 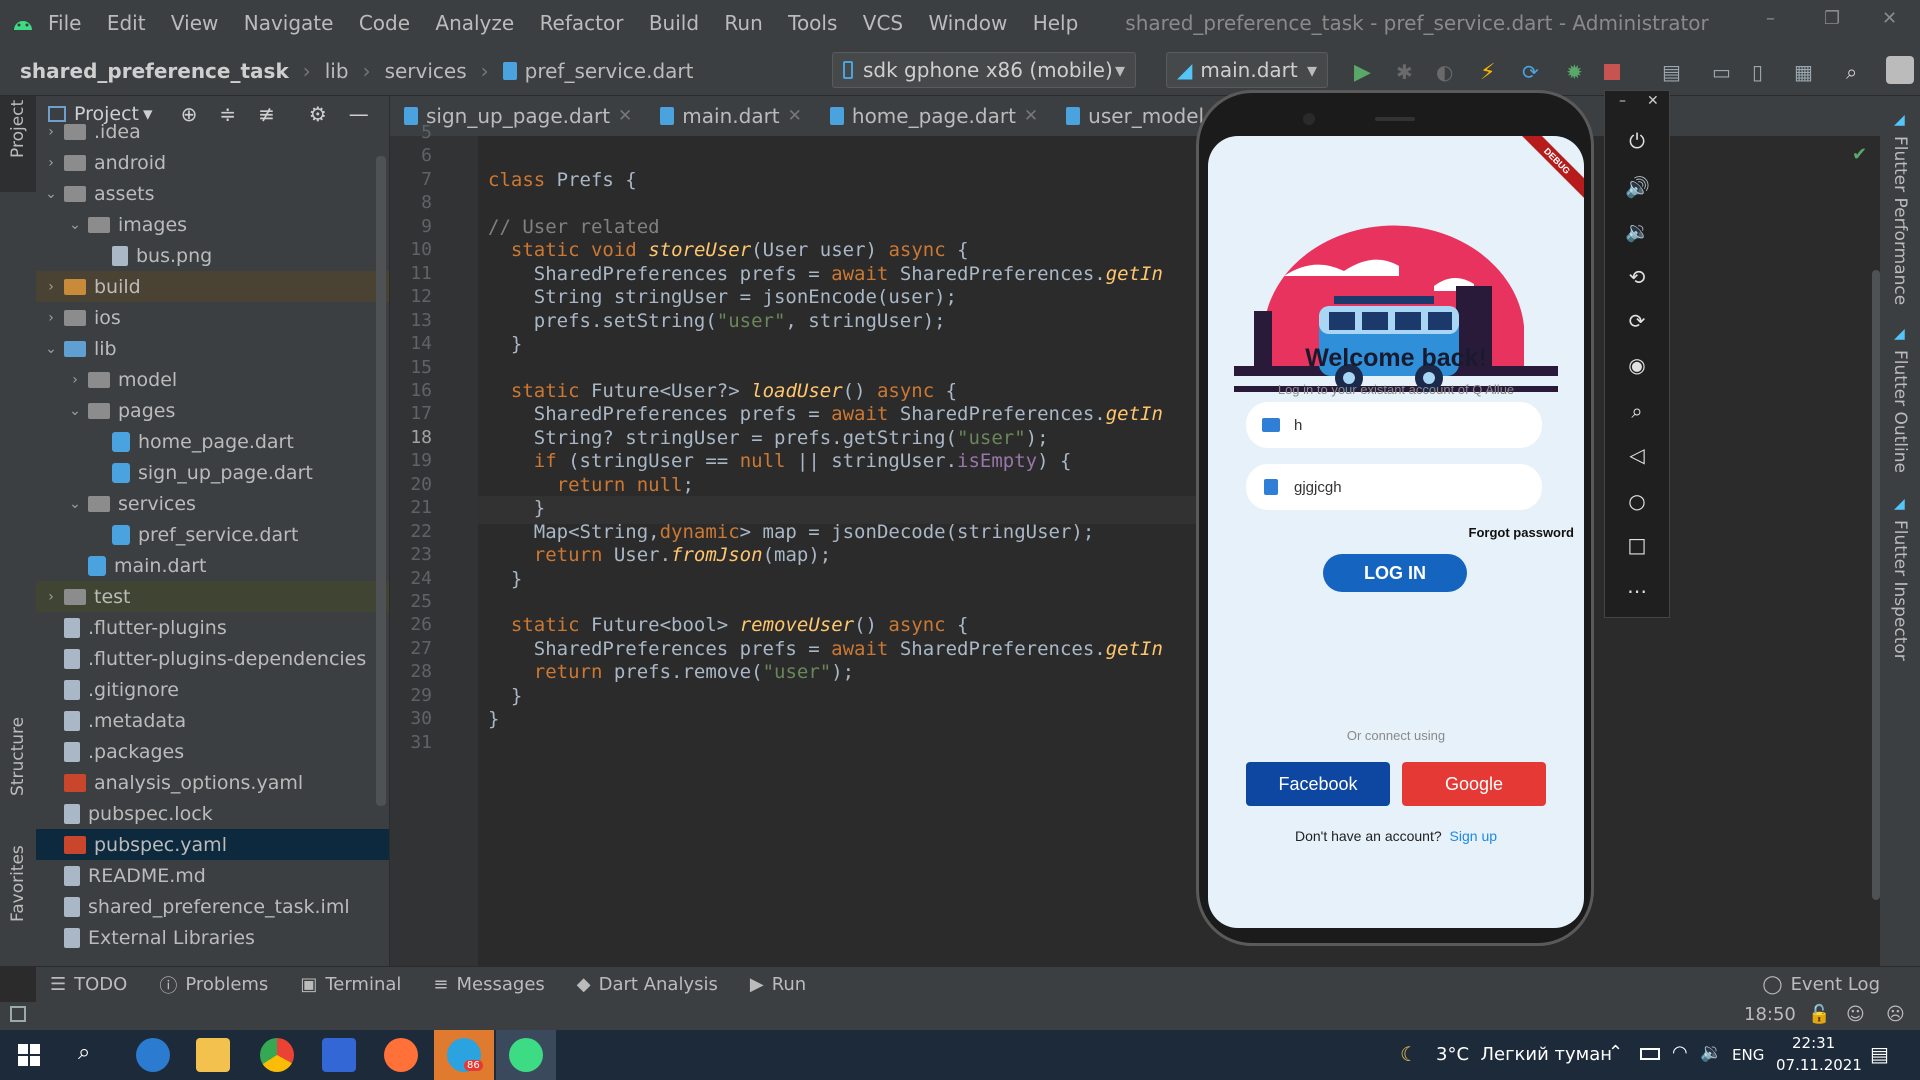 What do you see at coordinates (1533, 72) in the screenshot?
I see `hot-restart-icon: ⟳` at bounding box center [1533, 72].